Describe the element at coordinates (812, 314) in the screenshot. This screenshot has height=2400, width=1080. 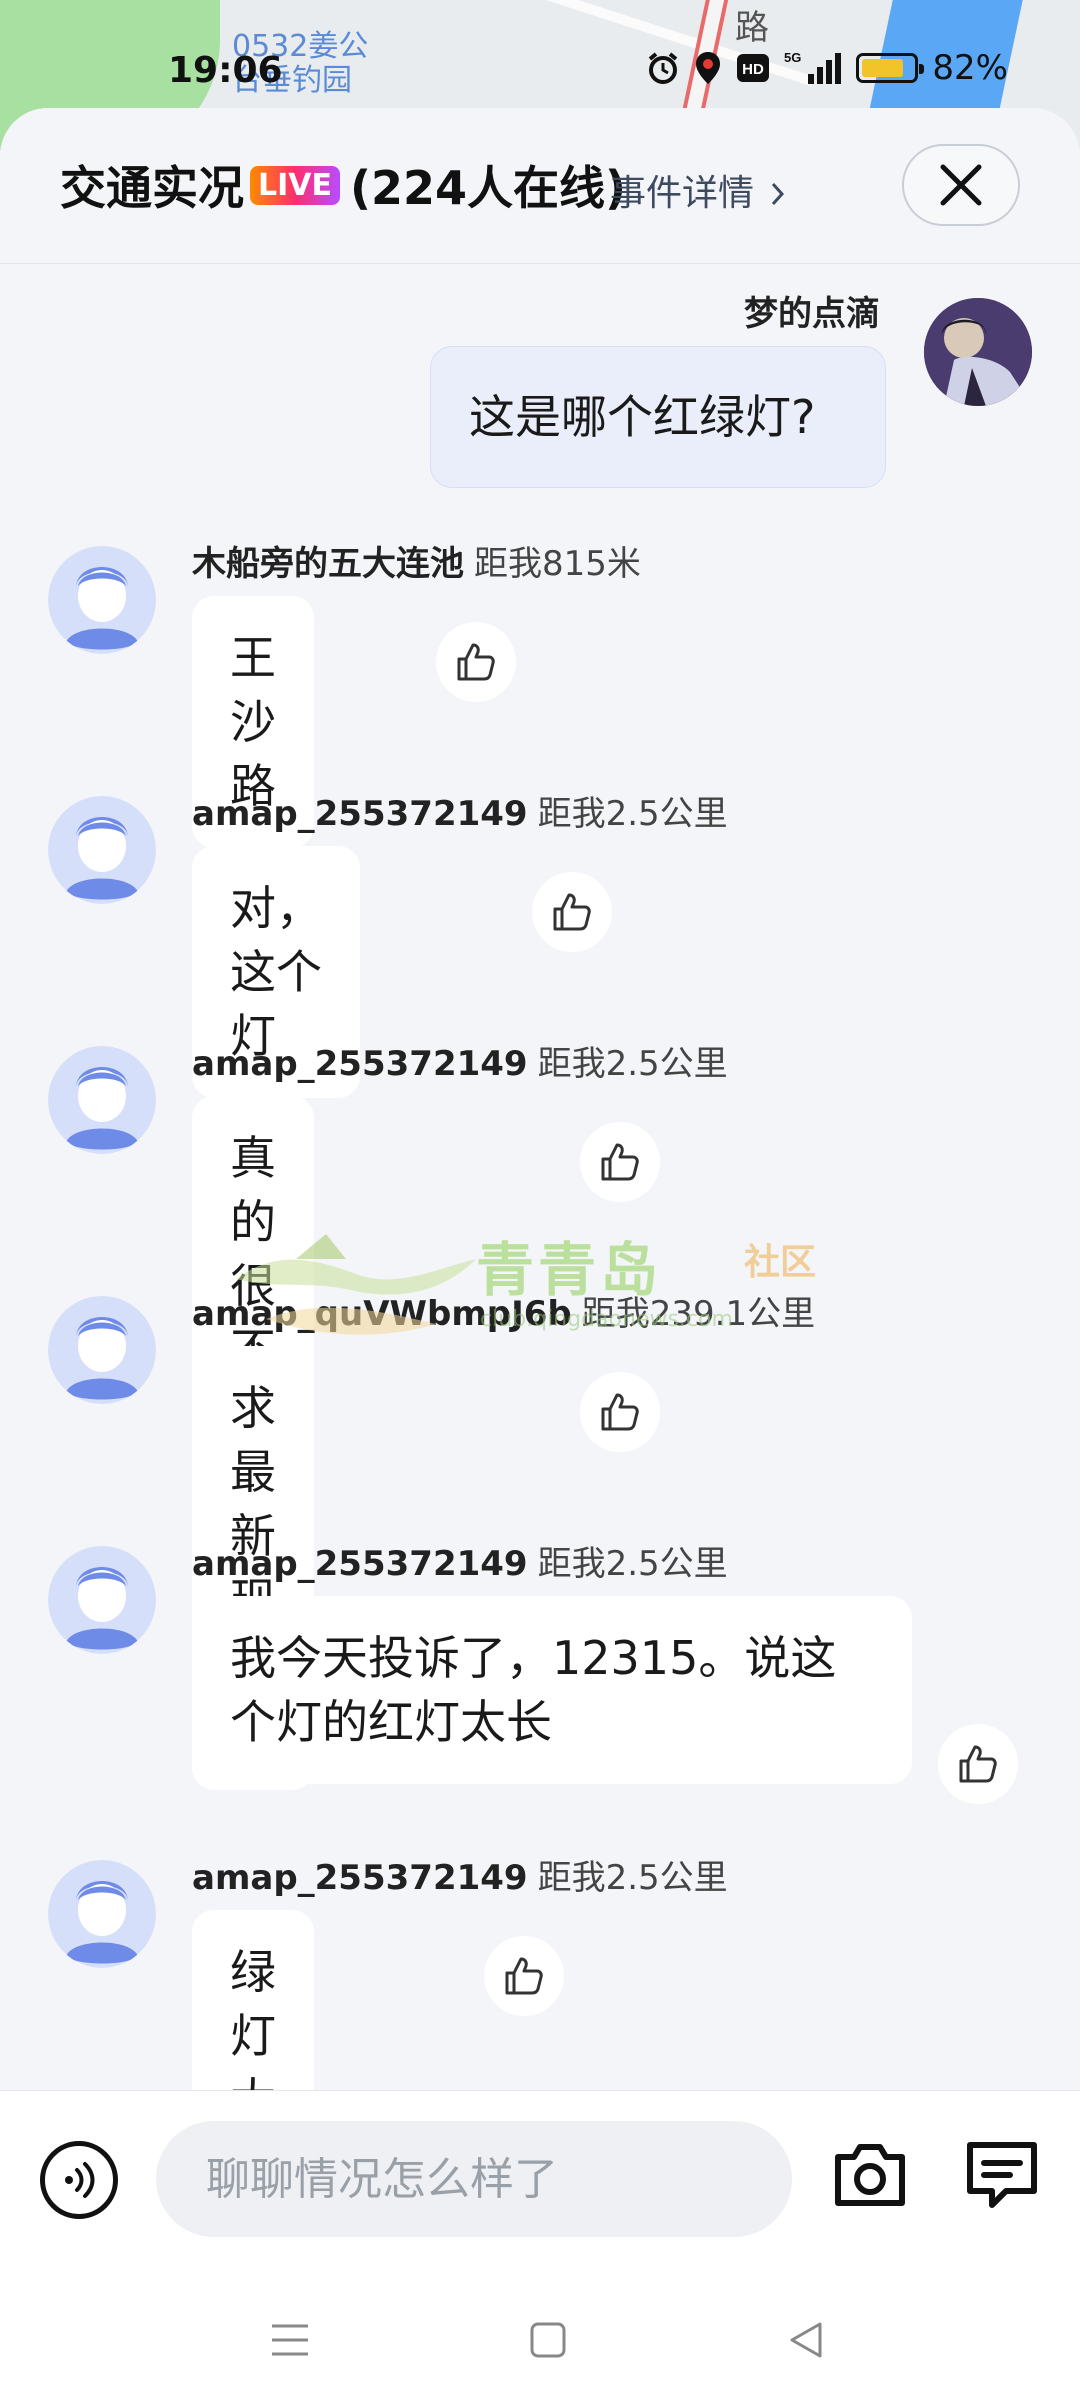
I see `message-sender: 梦的点滴` at that location.